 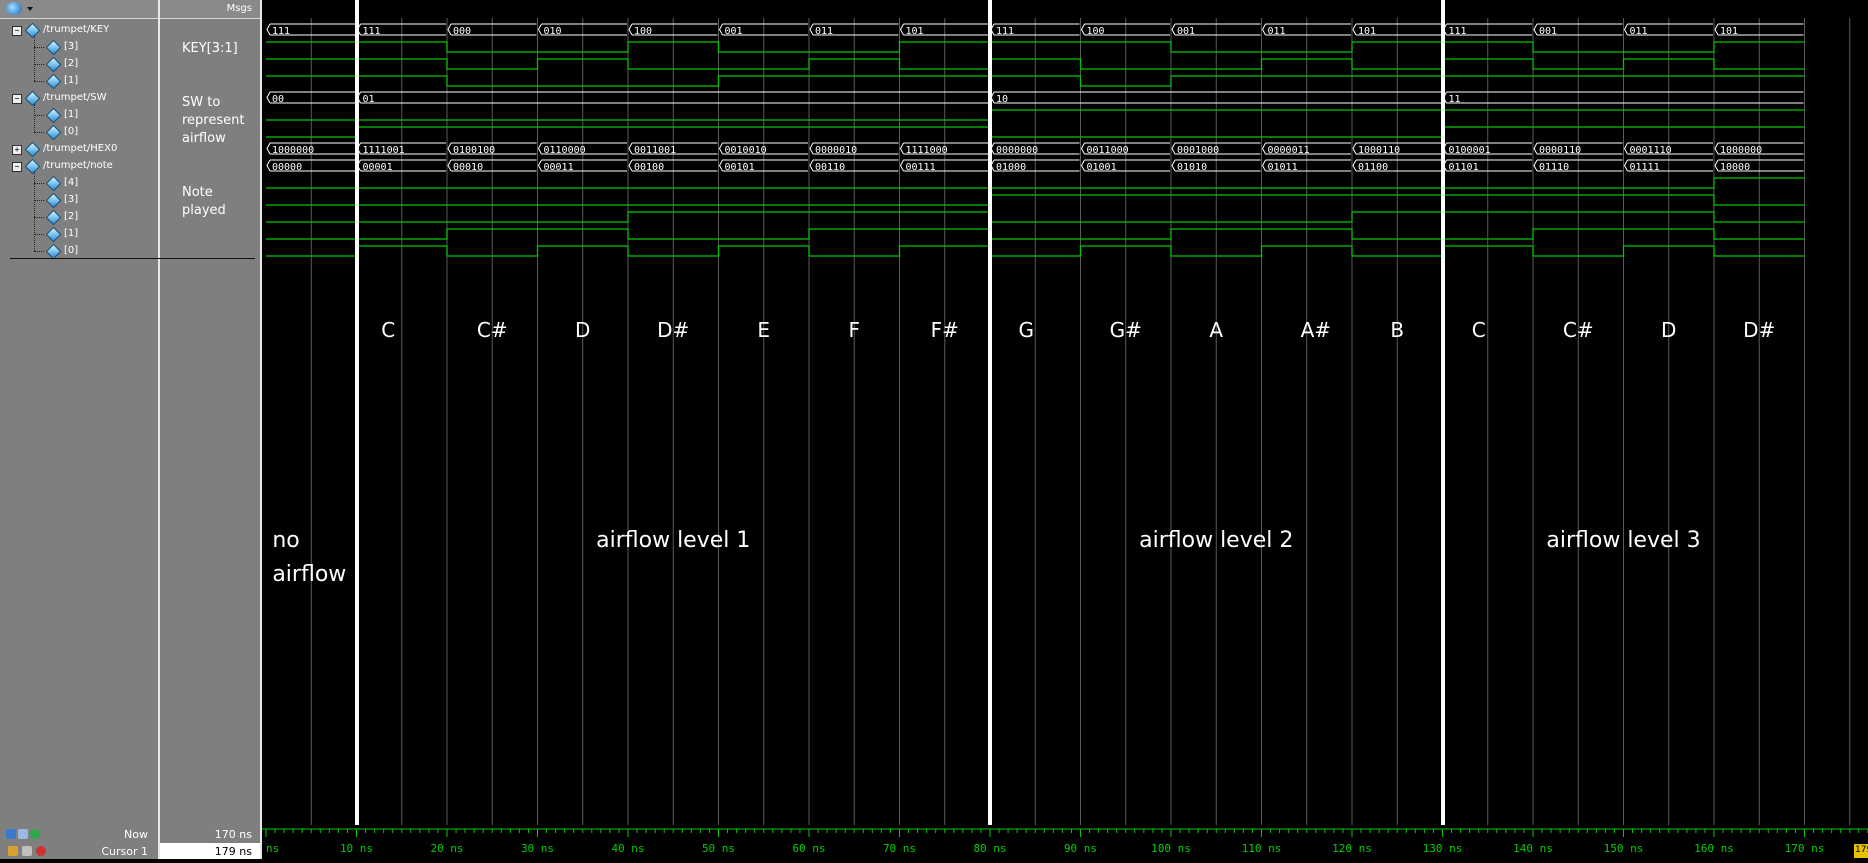 What do you see at coordinates (1198, 150) in the screenshot?
I see `bus-value-label: 0001000` at bounding box center [1198, 150].